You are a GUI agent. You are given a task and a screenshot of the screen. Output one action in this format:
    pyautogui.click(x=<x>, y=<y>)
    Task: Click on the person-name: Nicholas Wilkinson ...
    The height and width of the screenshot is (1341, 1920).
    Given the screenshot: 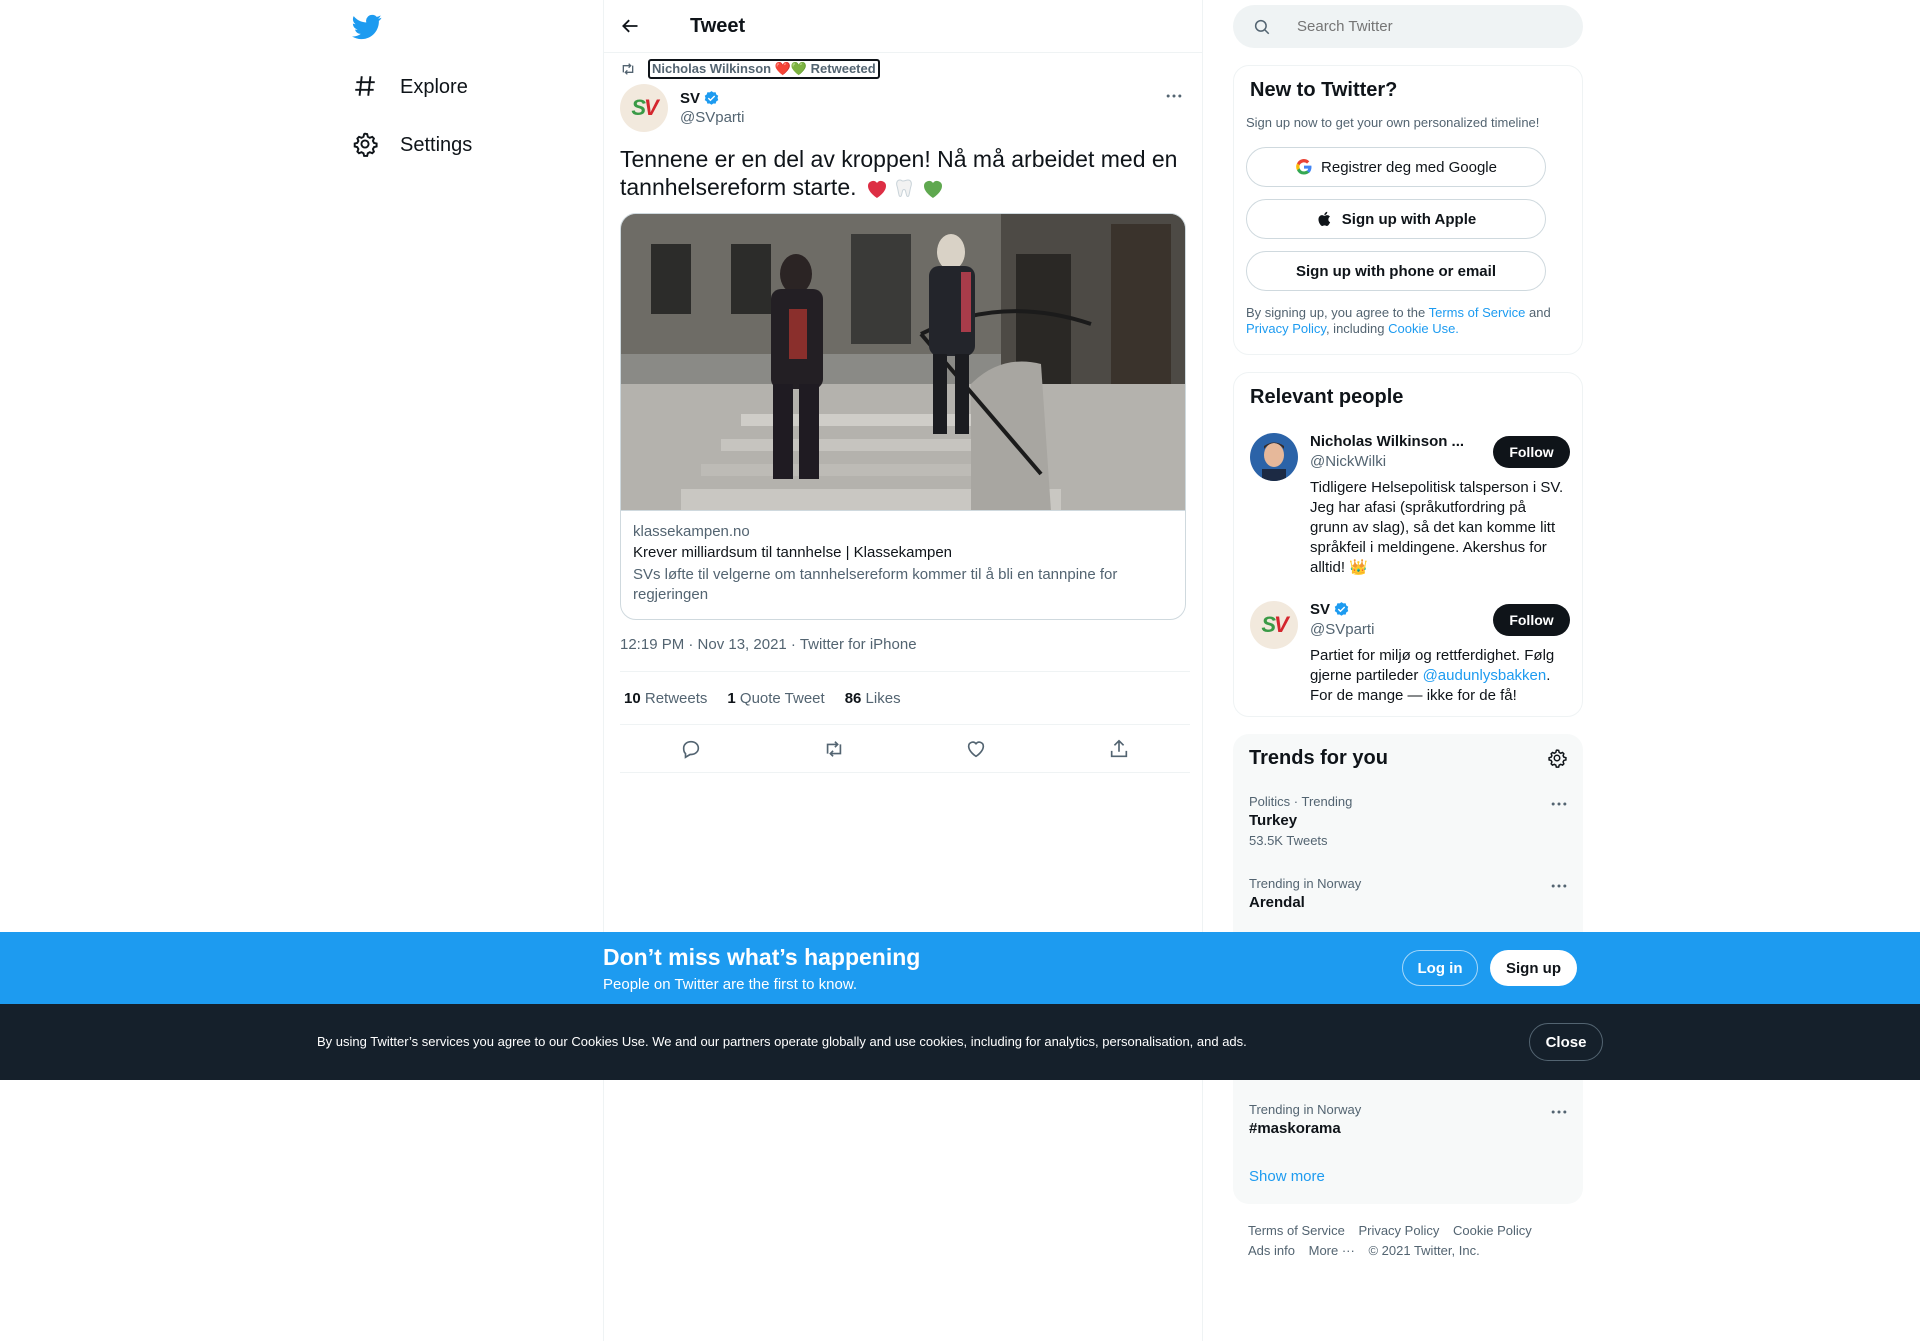 What is the action you would take?
    pyautogui.click(x=1390, y=441)
    